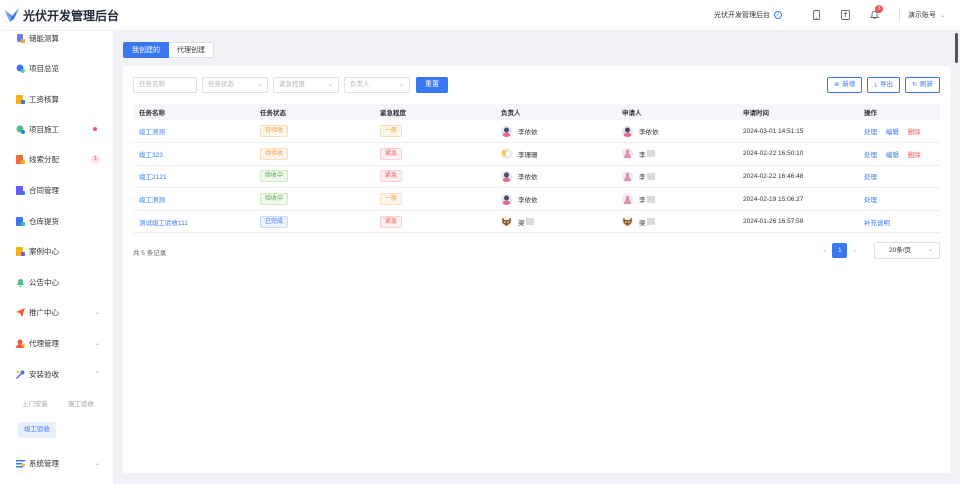  Describe the element at coordinates (58, 190) in the screenshot. I see `sidebar-item-contracts: 合同管理` at that location.